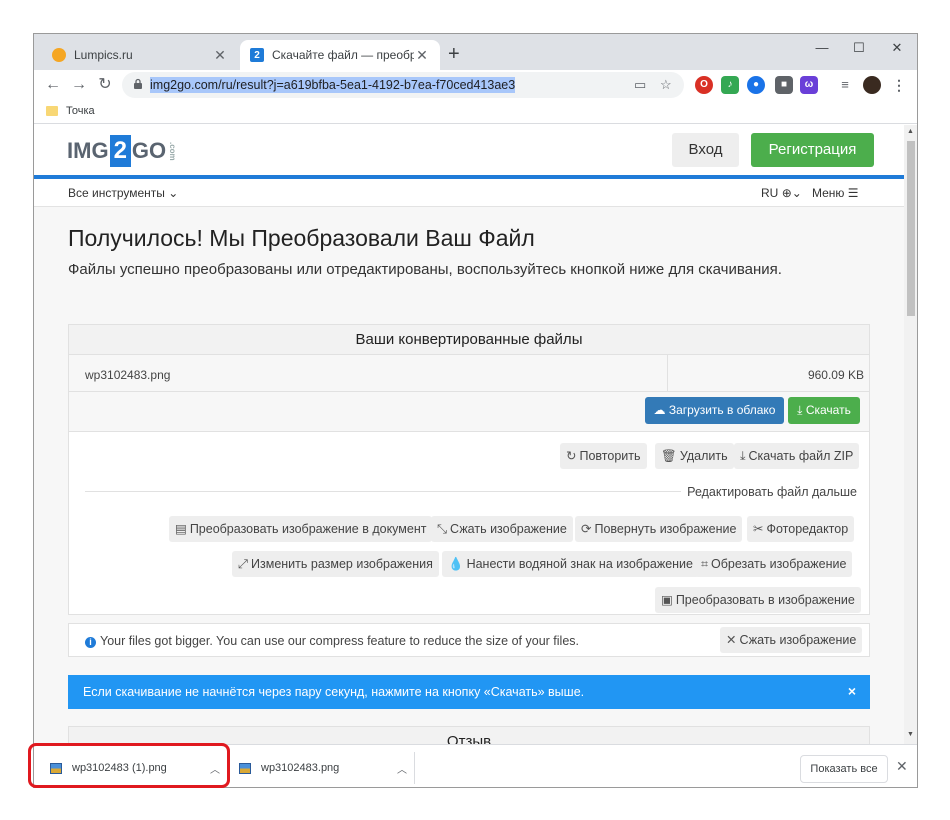 The height and width of the screenshot is (820, 950). I want to click on file-name: wp3102483.png, so click(128, 375).